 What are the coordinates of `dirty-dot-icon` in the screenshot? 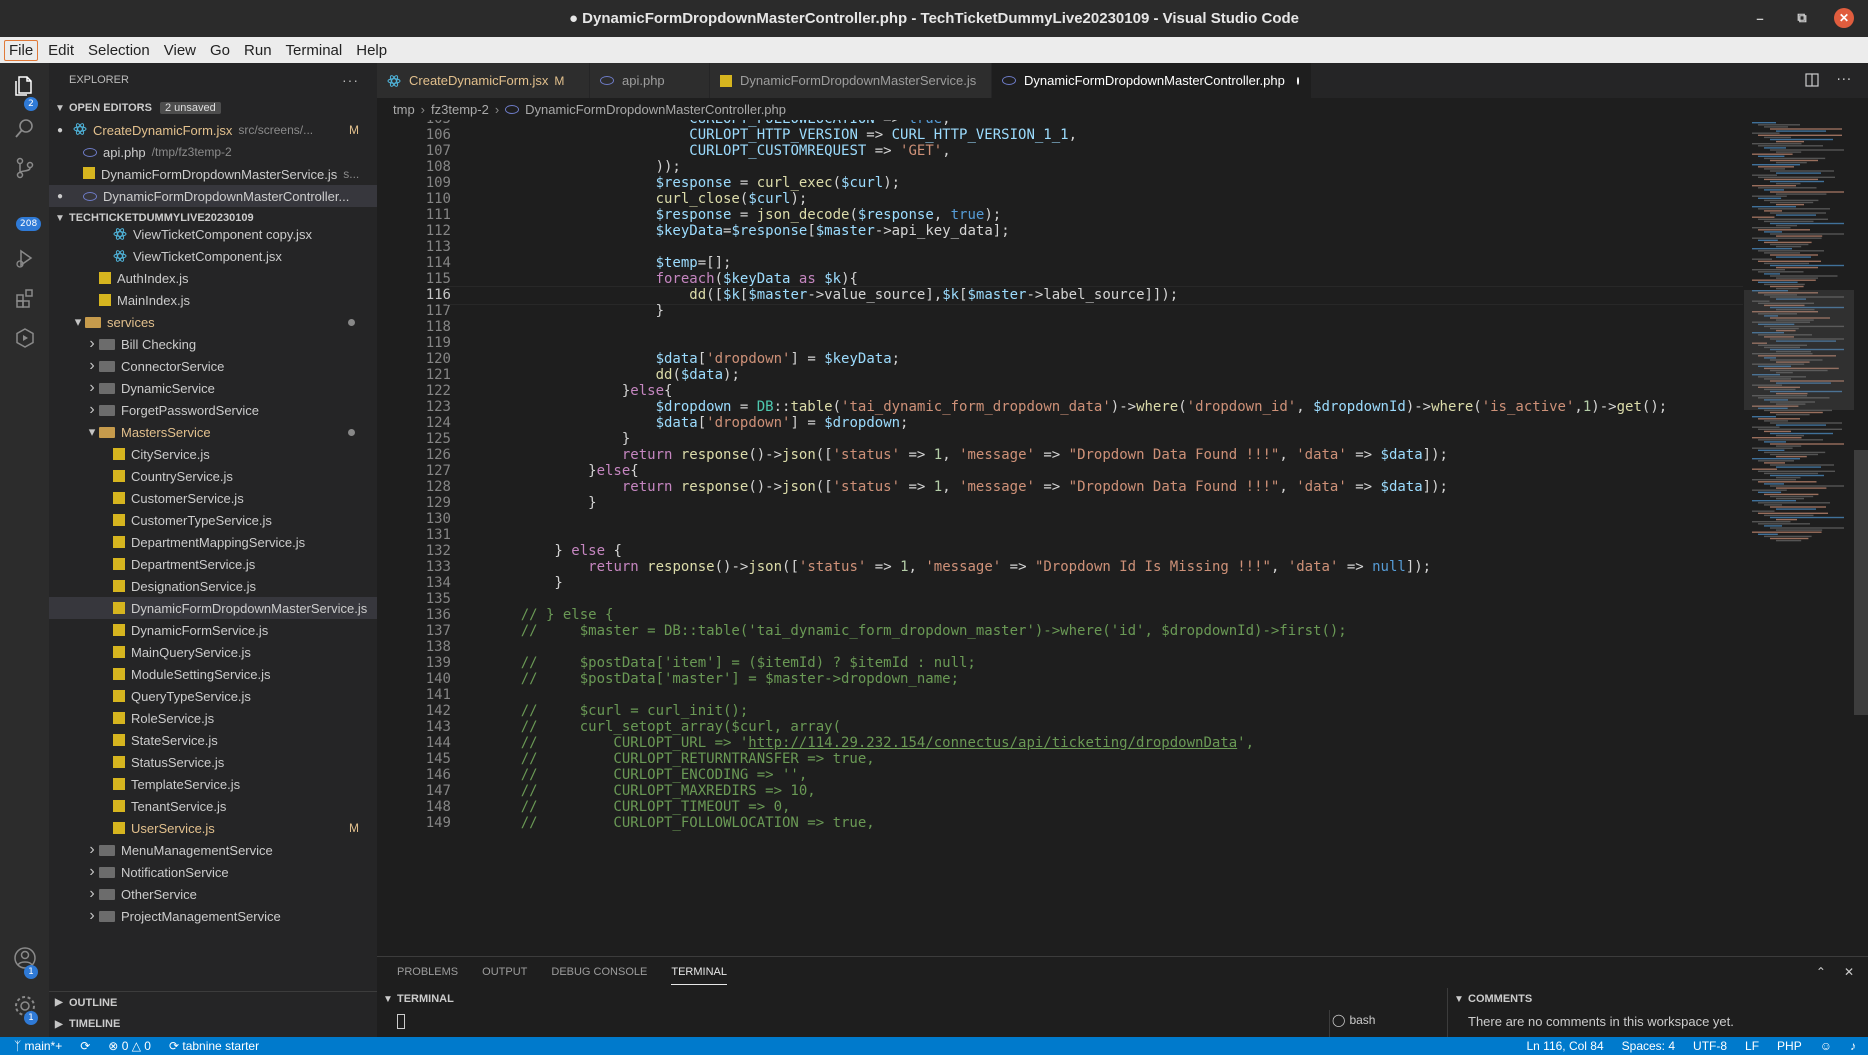 It's located at (1297, 80).